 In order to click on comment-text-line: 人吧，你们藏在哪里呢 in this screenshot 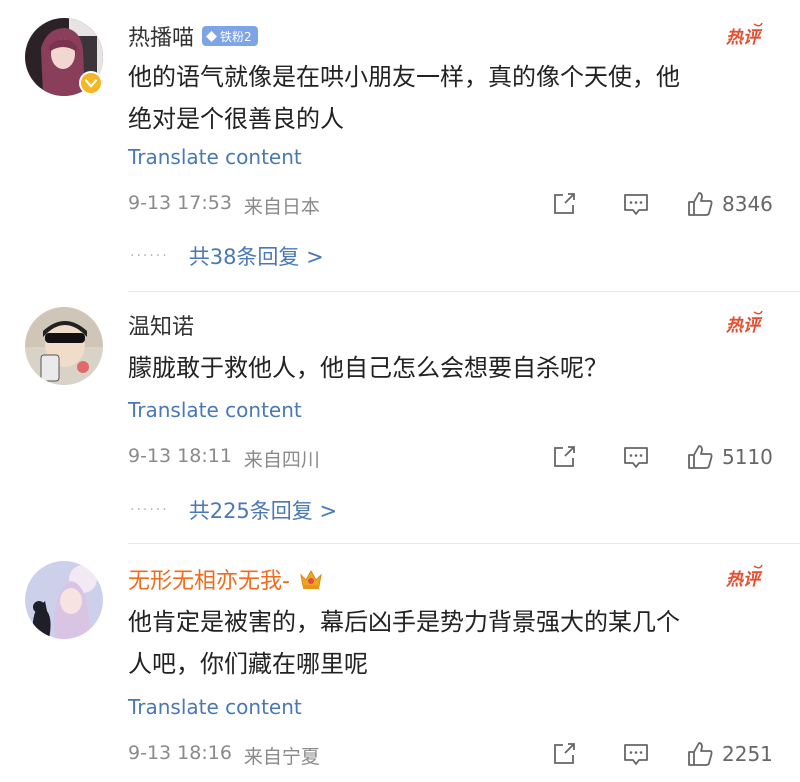, I will do `click(248, 664)`.